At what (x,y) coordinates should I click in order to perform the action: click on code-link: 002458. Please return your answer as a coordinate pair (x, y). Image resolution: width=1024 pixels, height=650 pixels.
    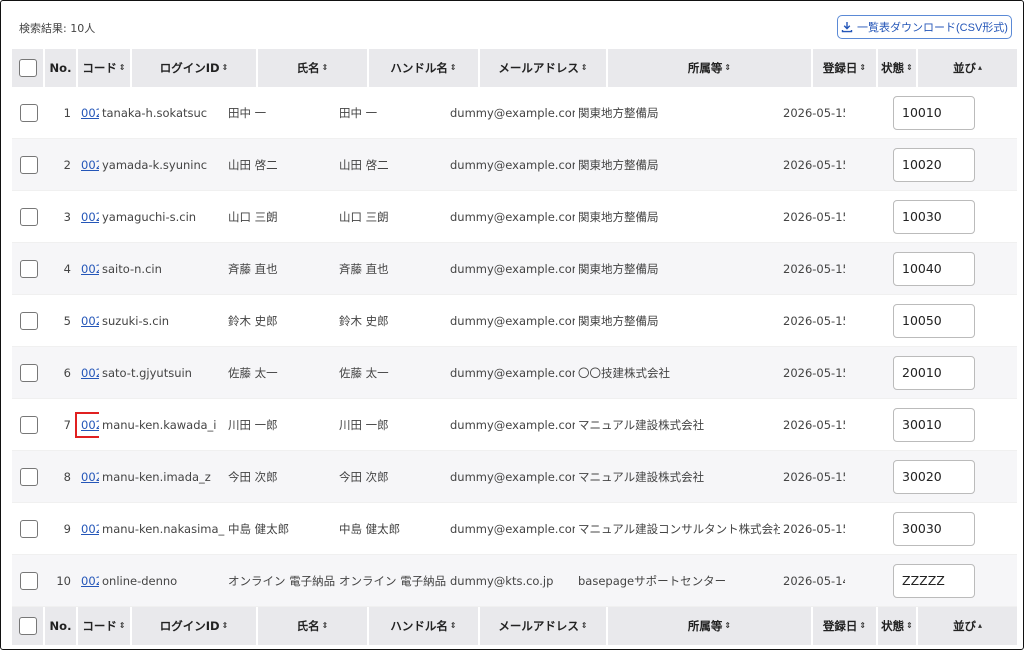
    Looking at the image, I should click on (90, 373).